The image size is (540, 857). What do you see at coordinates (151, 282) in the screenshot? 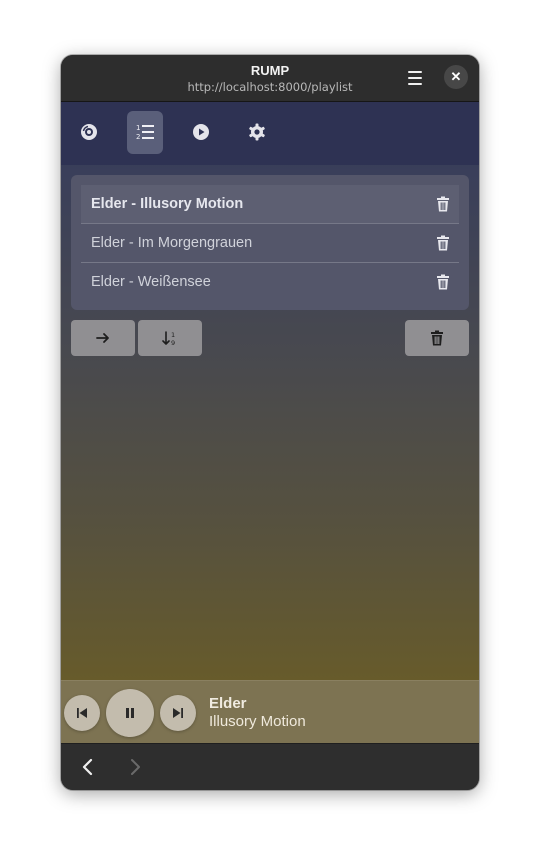
I see `playlist-item-label: Elder - Weißensee` at bounding box center [151, 282].